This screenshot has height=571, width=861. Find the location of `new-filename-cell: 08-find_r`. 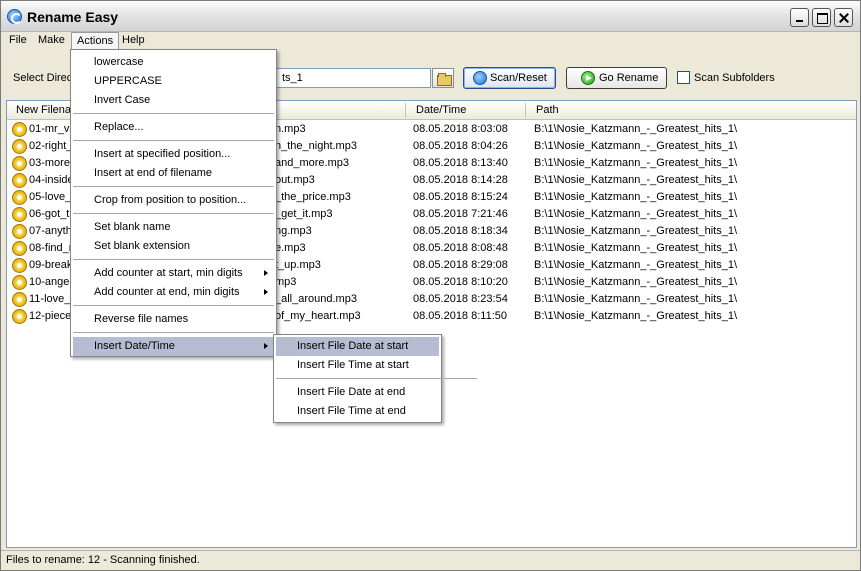

new-filename-cell: 08-find_r is located at coordinates (51, 248).